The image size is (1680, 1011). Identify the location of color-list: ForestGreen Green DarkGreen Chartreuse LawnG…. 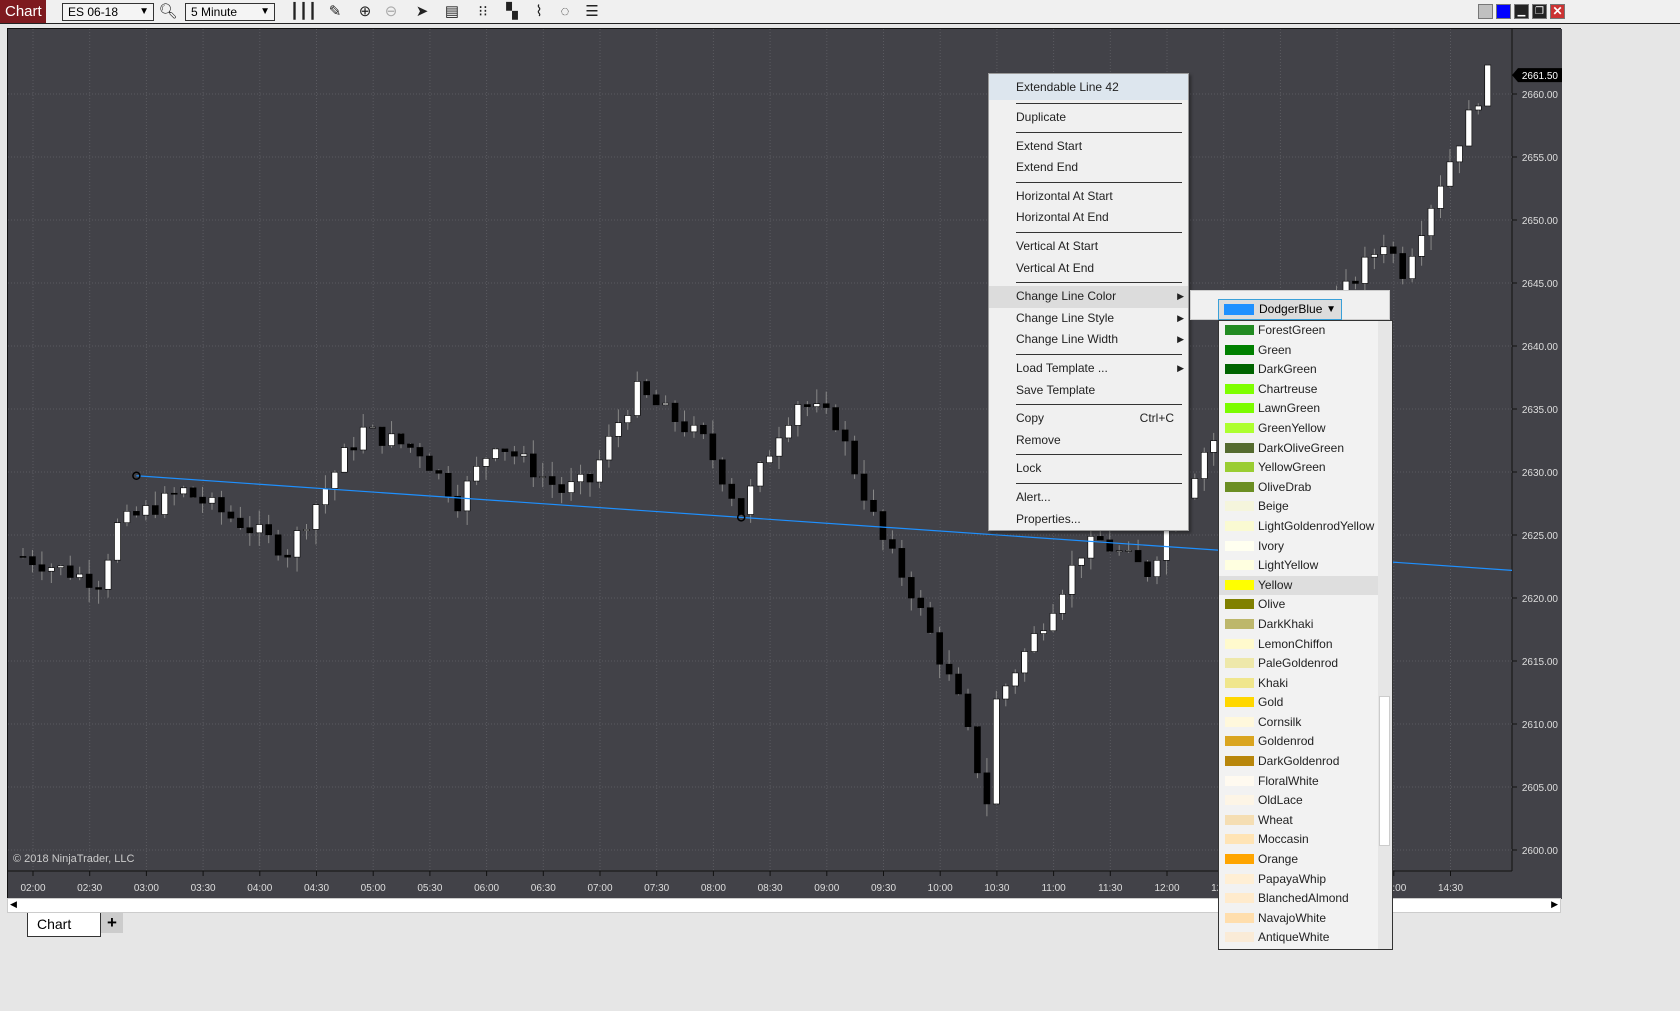
(1305, 635).